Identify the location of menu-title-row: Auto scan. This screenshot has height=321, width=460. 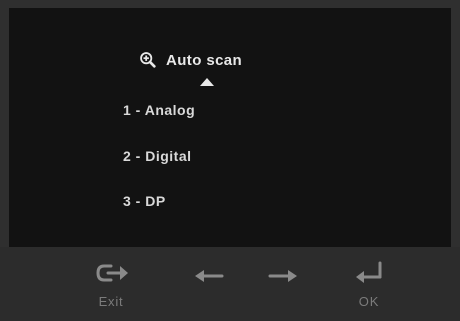
(190, 60).